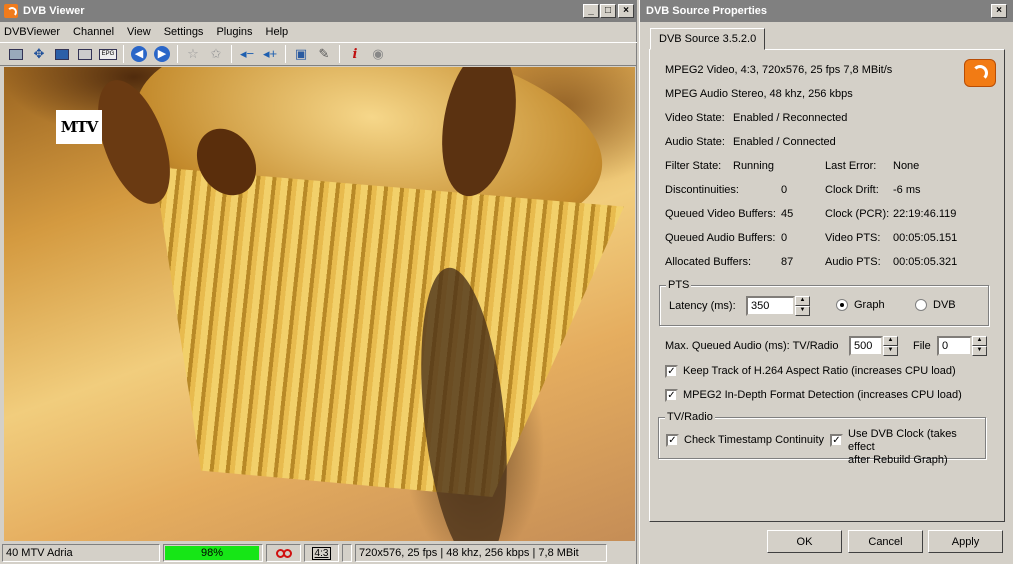  Describe the element at coordinates (754, 440) in the screenshot. I see `check-timestamp-label: Check Timestamp Continuity` at that location.